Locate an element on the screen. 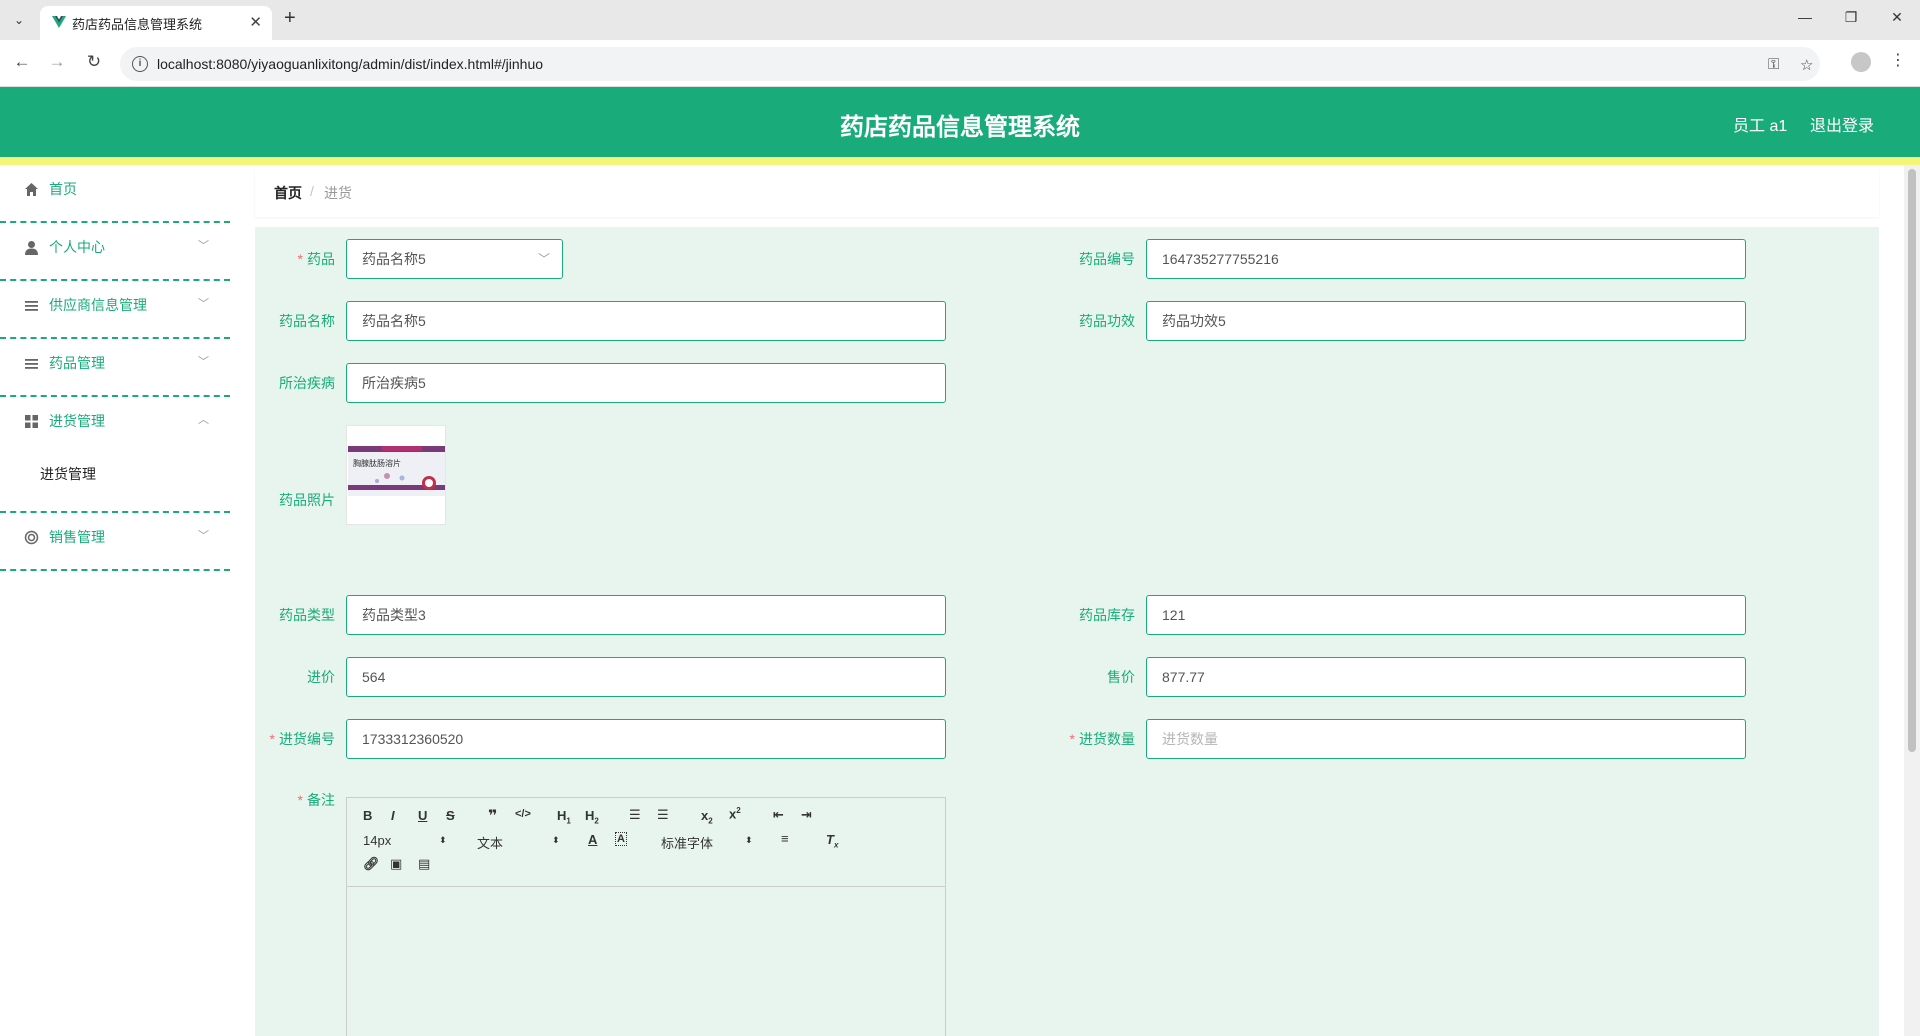 The height and width of the screenshot is (1036, 1920). drug-name-field: 药品名称5 is located at coordinates (646, 321).